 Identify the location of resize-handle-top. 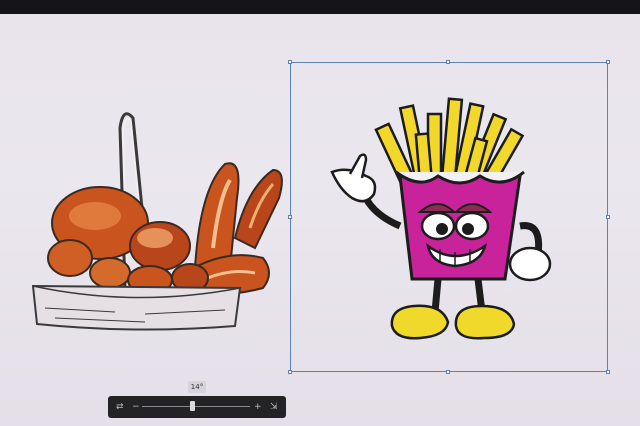
(448, 62).